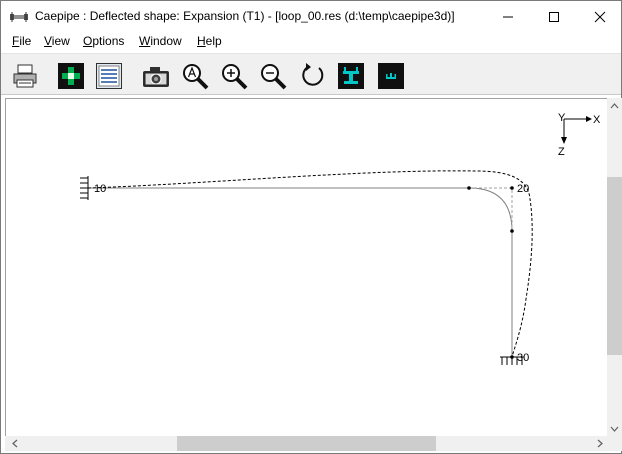  I want to click on minimize-button, so click(508, 16).